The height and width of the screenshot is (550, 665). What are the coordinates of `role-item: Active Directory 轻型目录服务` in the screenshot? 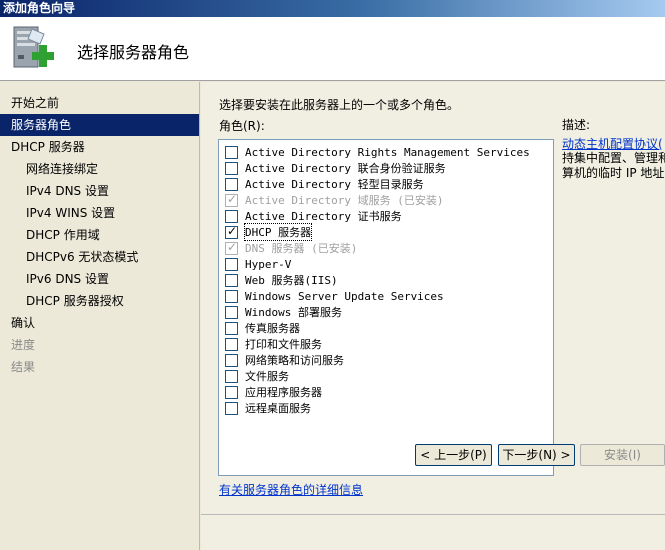 It's located at (324, 184).